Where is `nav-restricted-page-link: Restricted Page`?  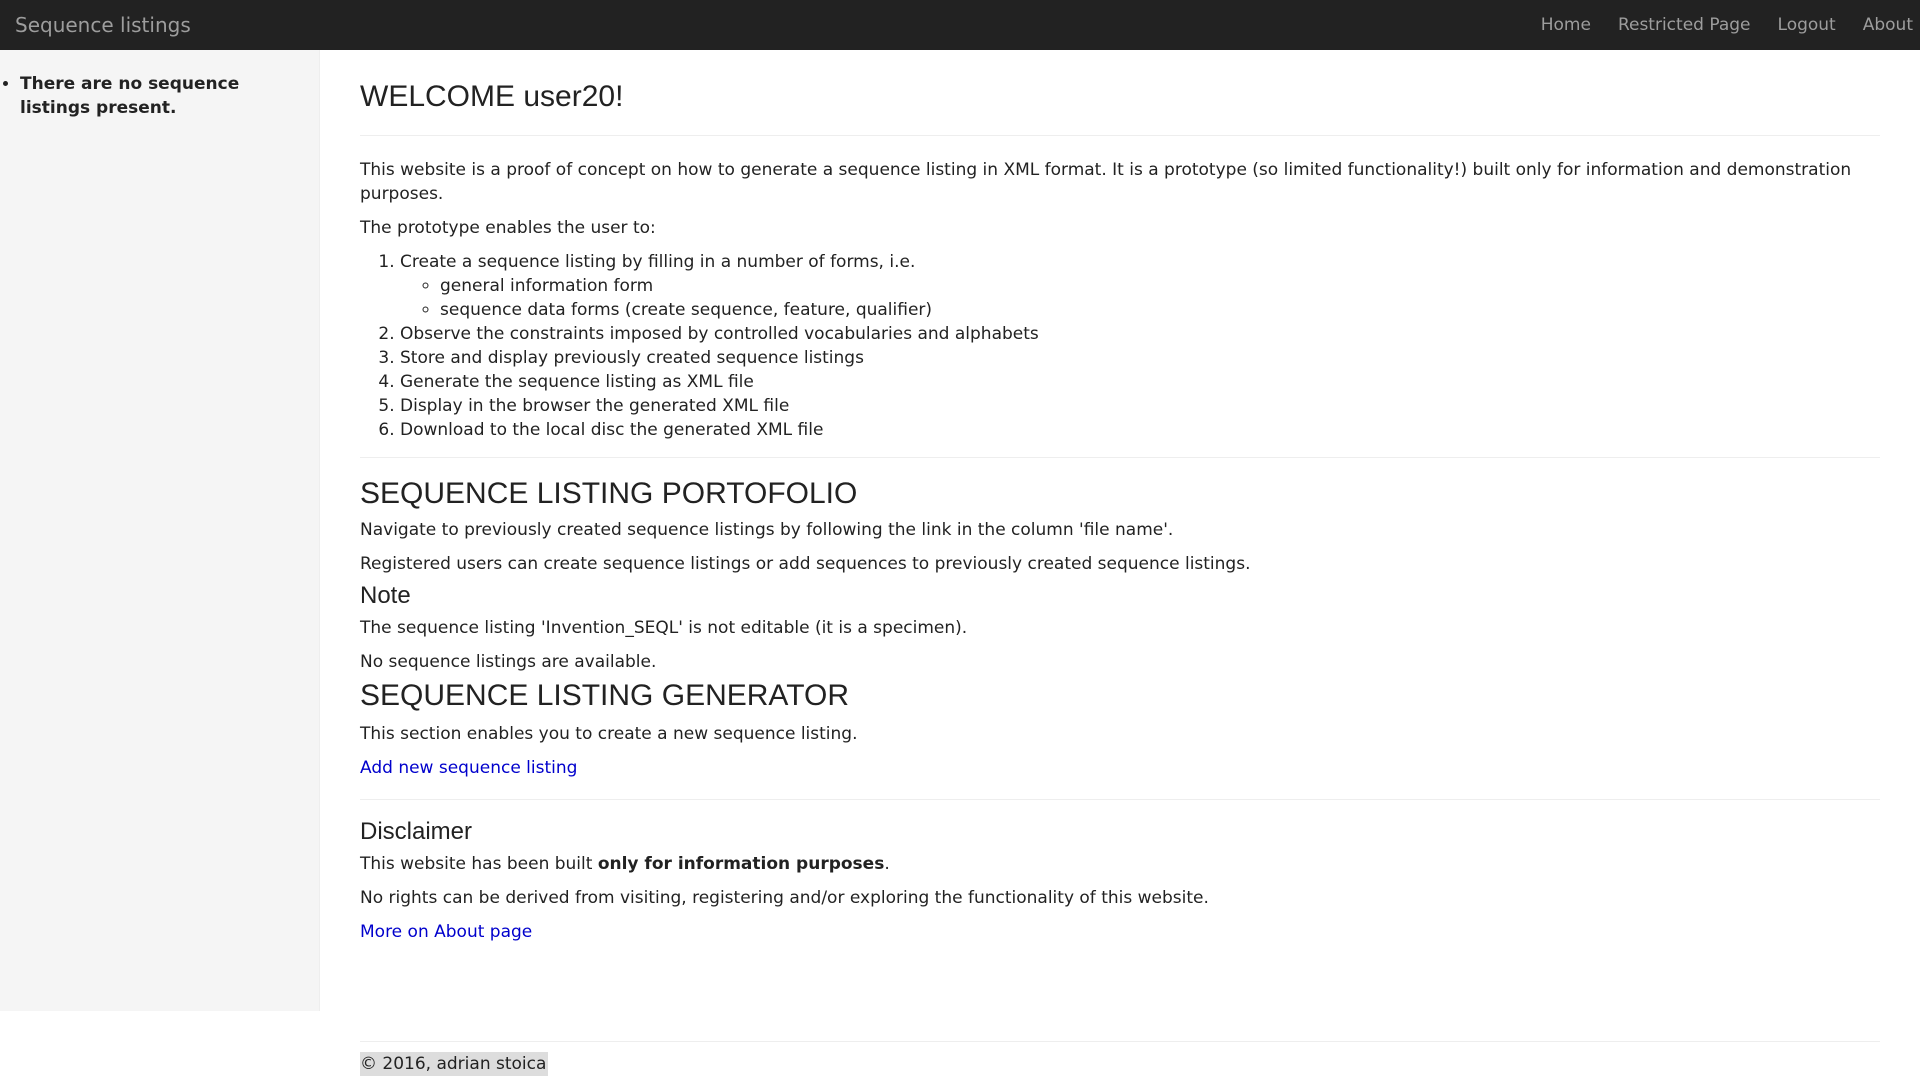
nav-restricted-page-link: Restricted Page is located at coordinates (1684, 25).